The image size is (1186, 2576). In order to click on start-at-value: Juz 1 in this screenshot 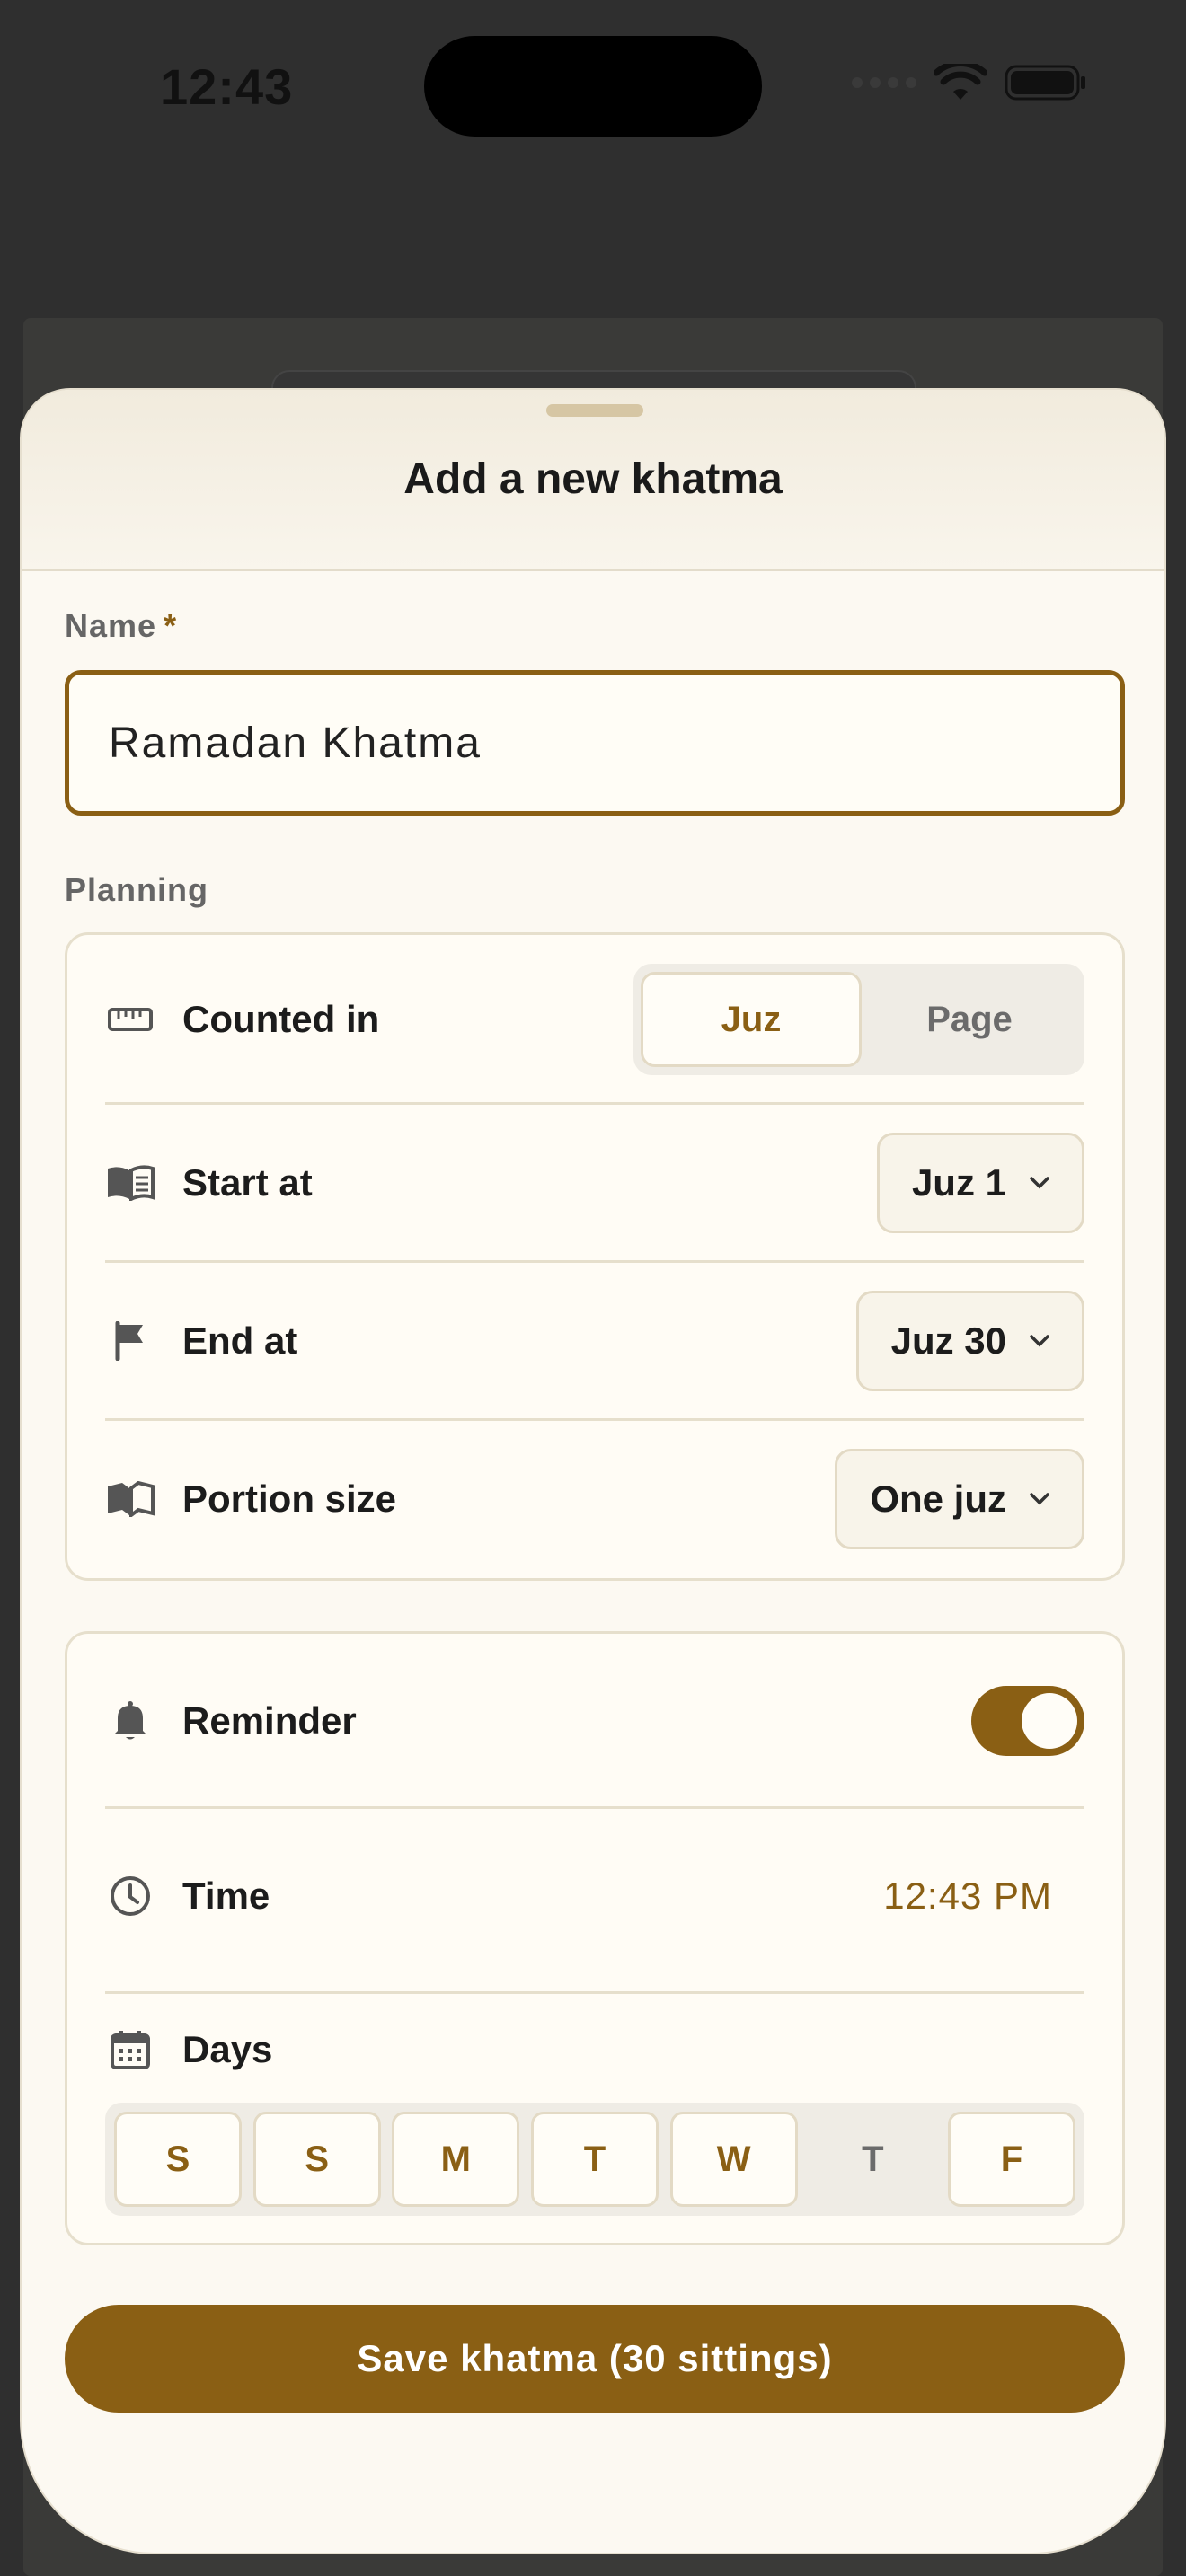, I will do `click(958, 1182)`.